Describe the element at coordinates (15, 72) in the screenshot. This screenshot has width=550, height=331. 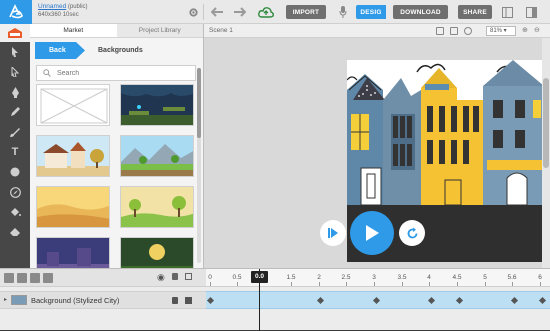
I see `subselect-arrow-icon` at that location.